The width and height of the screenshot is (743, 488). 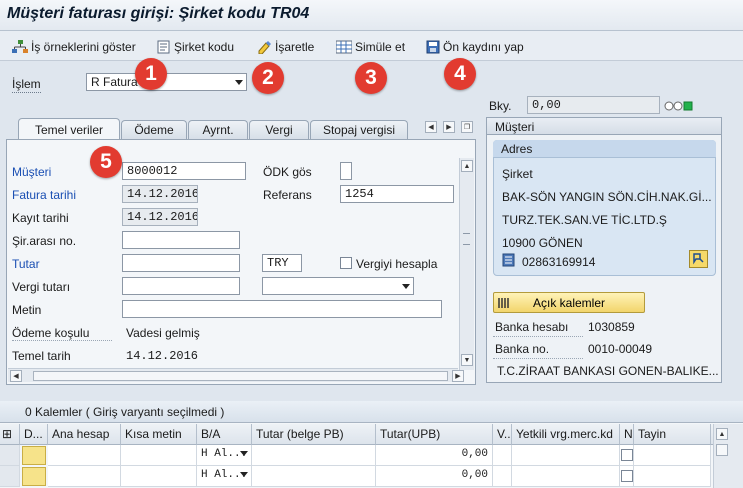 I want to click on column-header-debit-credit: B/A, so click(x=224, y=434).